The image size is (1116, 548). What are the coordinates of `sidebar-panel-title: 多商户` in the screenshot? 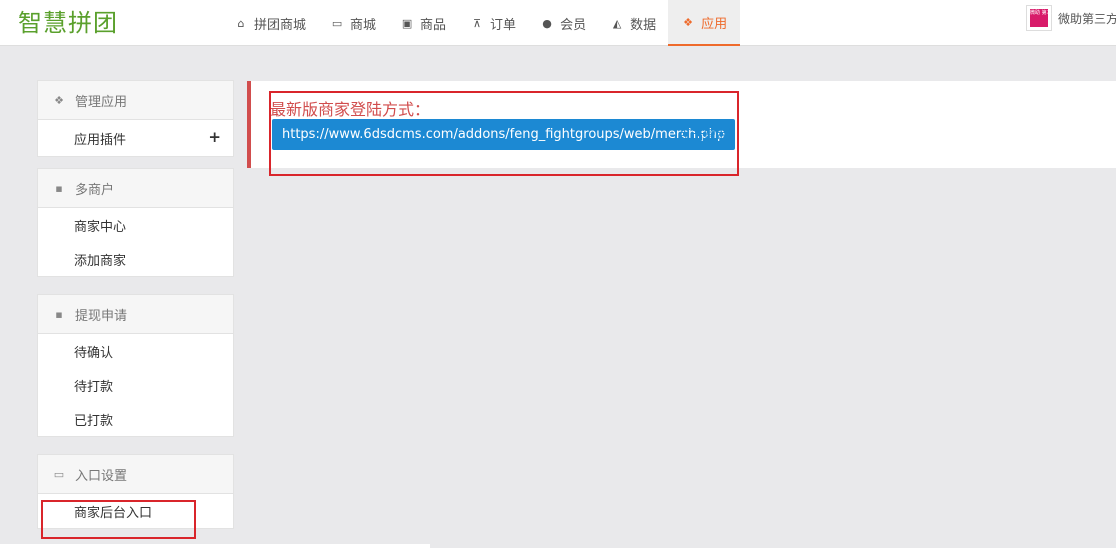 It's located at (95, 190).